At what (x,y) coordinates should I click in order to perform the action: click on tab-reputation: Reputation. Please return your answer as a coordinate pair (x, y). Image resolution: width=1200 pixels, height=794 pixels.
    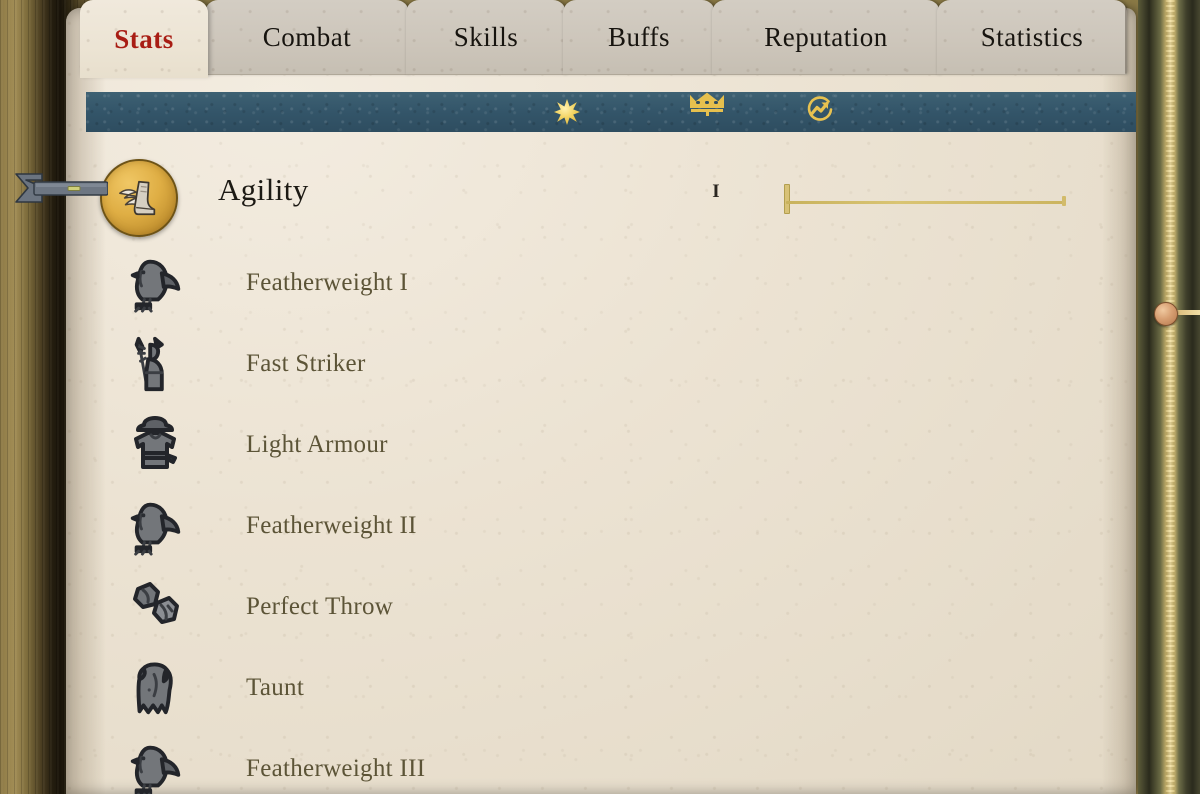
    Looking at the image, I should click on (826, 37).